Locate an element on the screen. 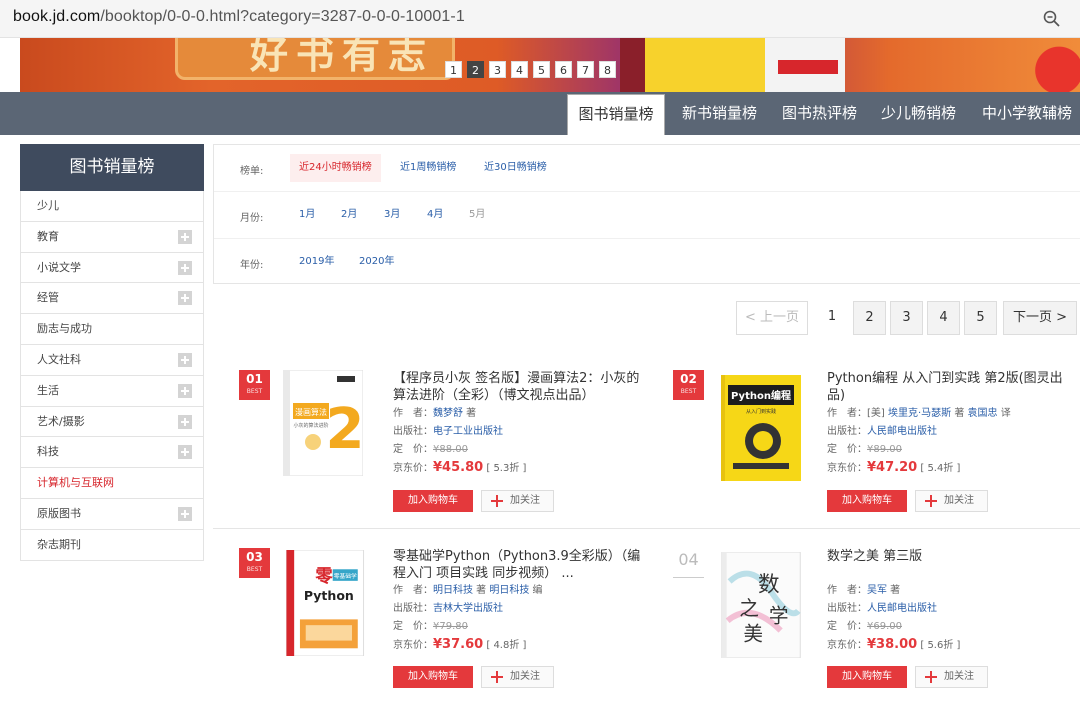 Image resolution: width=1080 pixels, height=708 pixels. slide-dot-3: 3 is located at coordinates (497, 69).